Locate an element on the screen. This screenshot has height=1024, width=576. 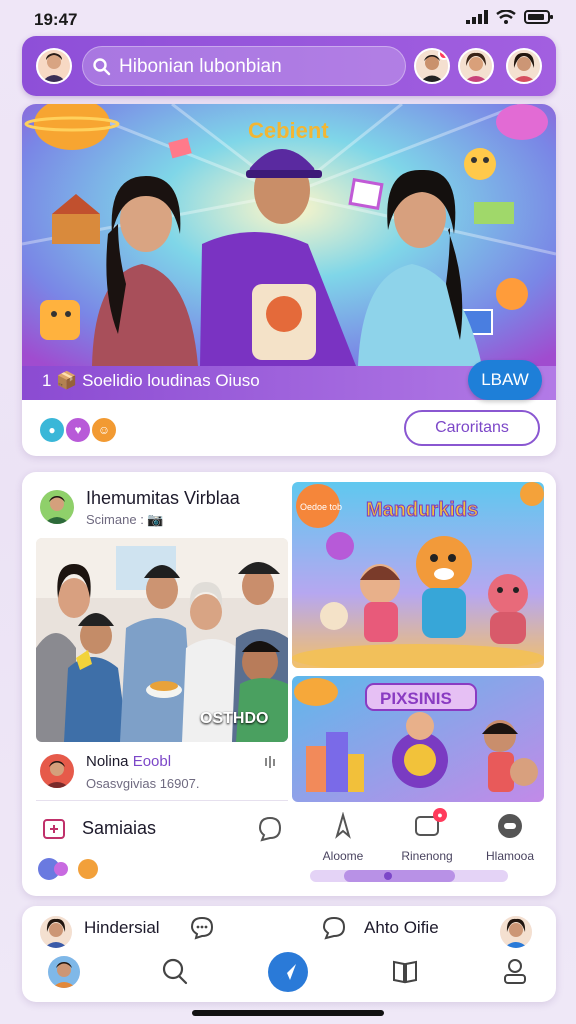
calendar-plus-icon is located at coordinates (54, 830).